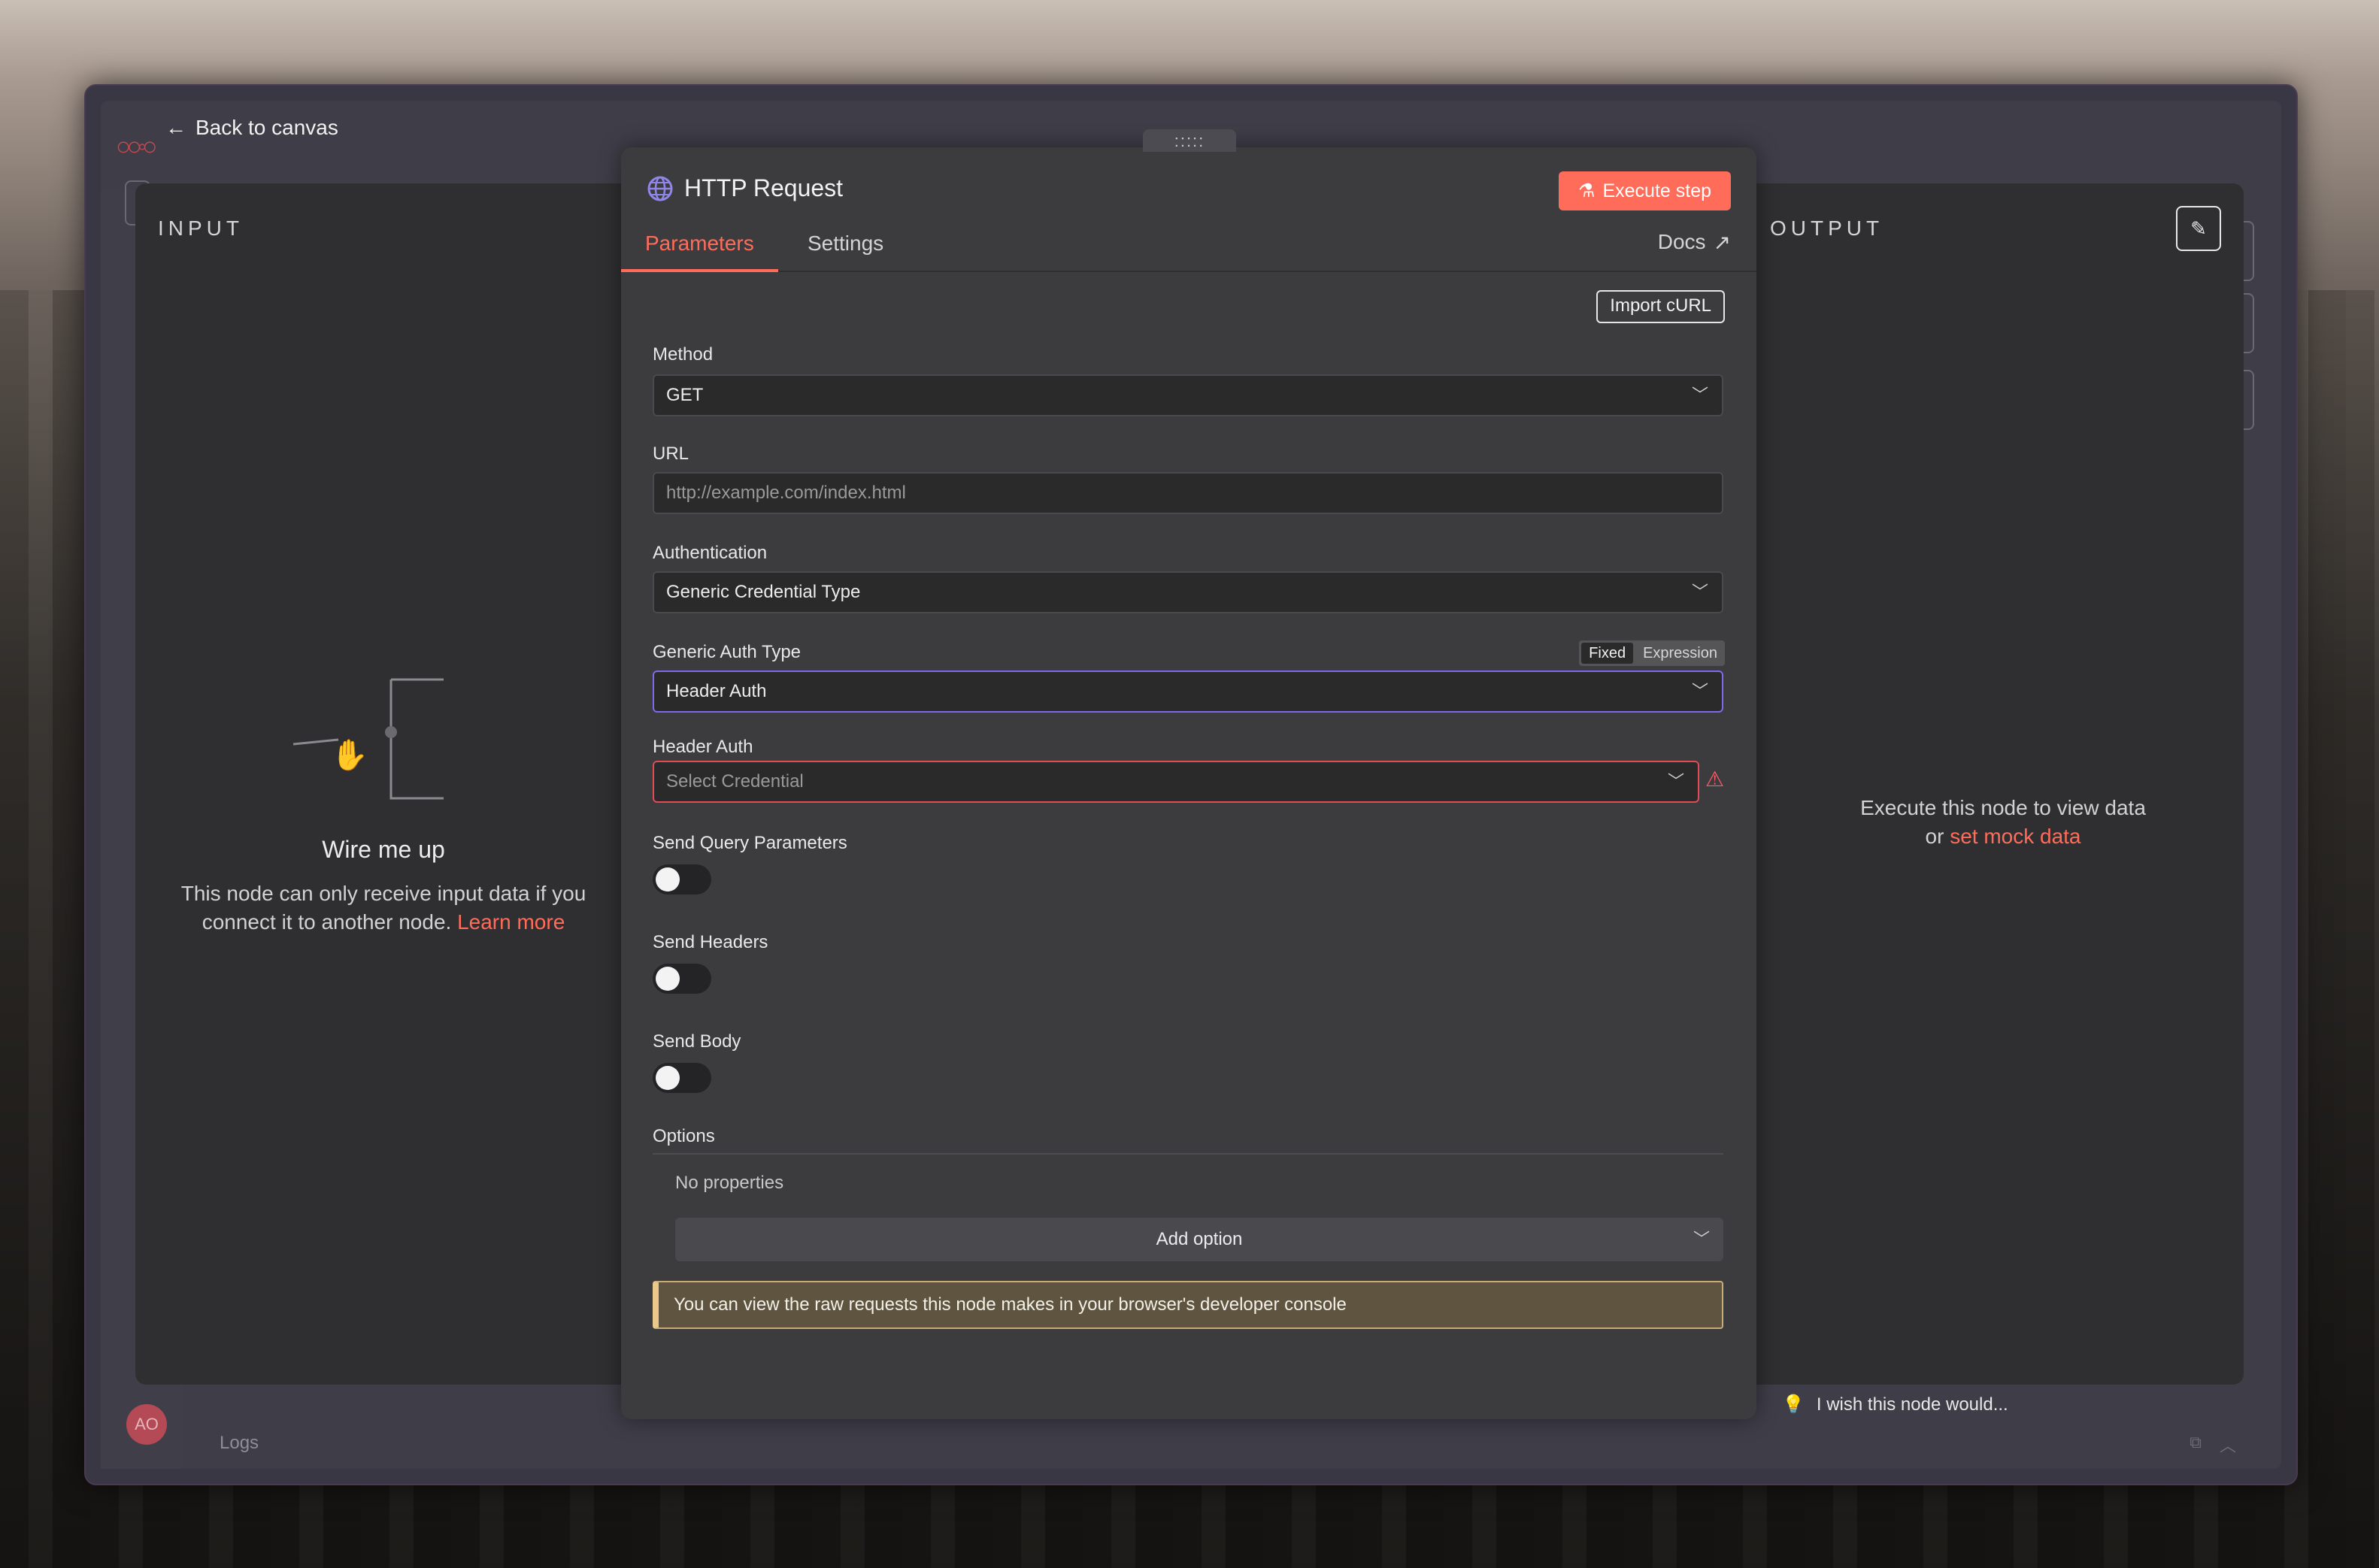 The width and height of the screenshot is (2379, 1568). What do you see at coordinates (1176, 782) in the screenshot?
I see `header-auth-credential-select: Select Credential ﹀` at bounding box center [1176, 782].